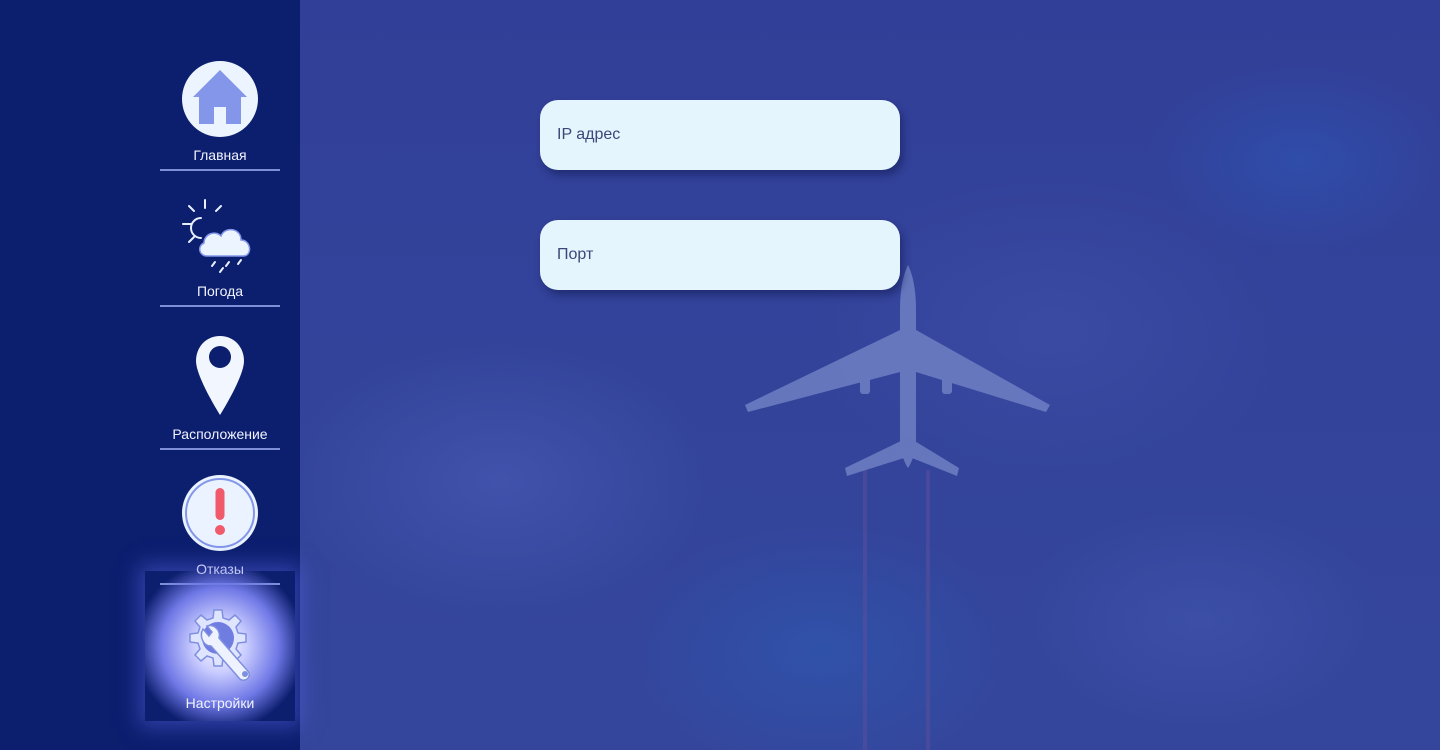 This screenshot has height=750, width=1440. I want to click on ip-address-input, so click(722, 135).